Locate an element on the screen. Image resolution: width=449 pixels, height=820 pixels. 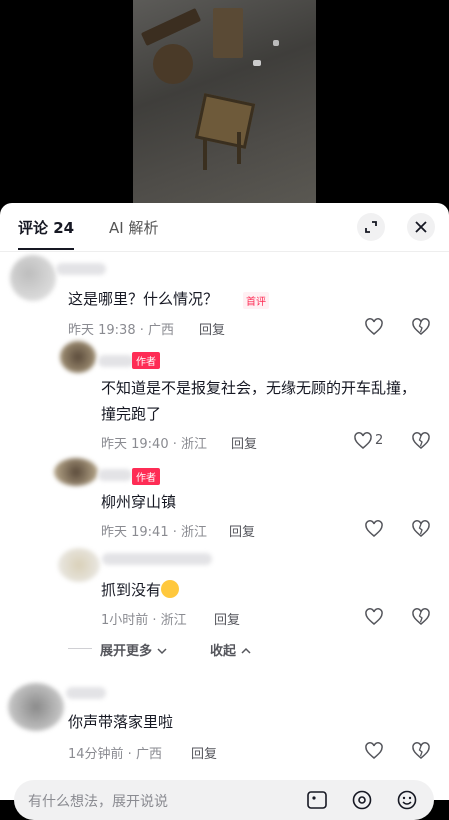
tab-ai-analysis: AI 解析 is located at coordinates (133, 227).